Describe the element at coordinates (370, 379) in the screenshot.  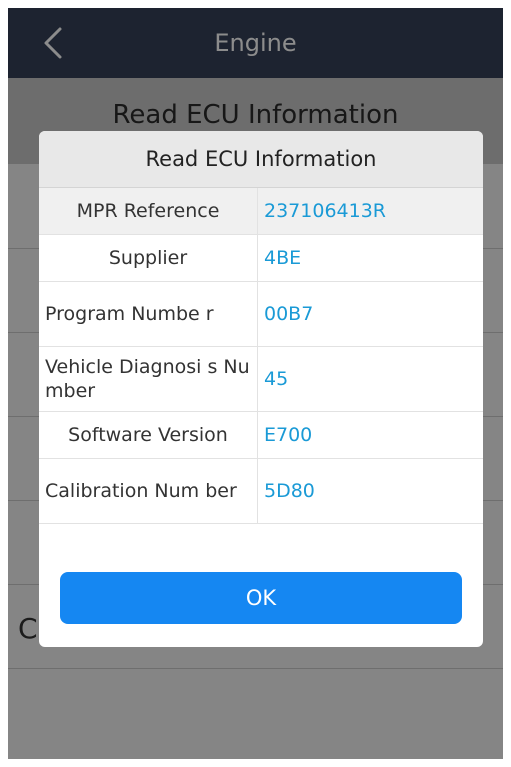
I see `row-value: 45` at that location.